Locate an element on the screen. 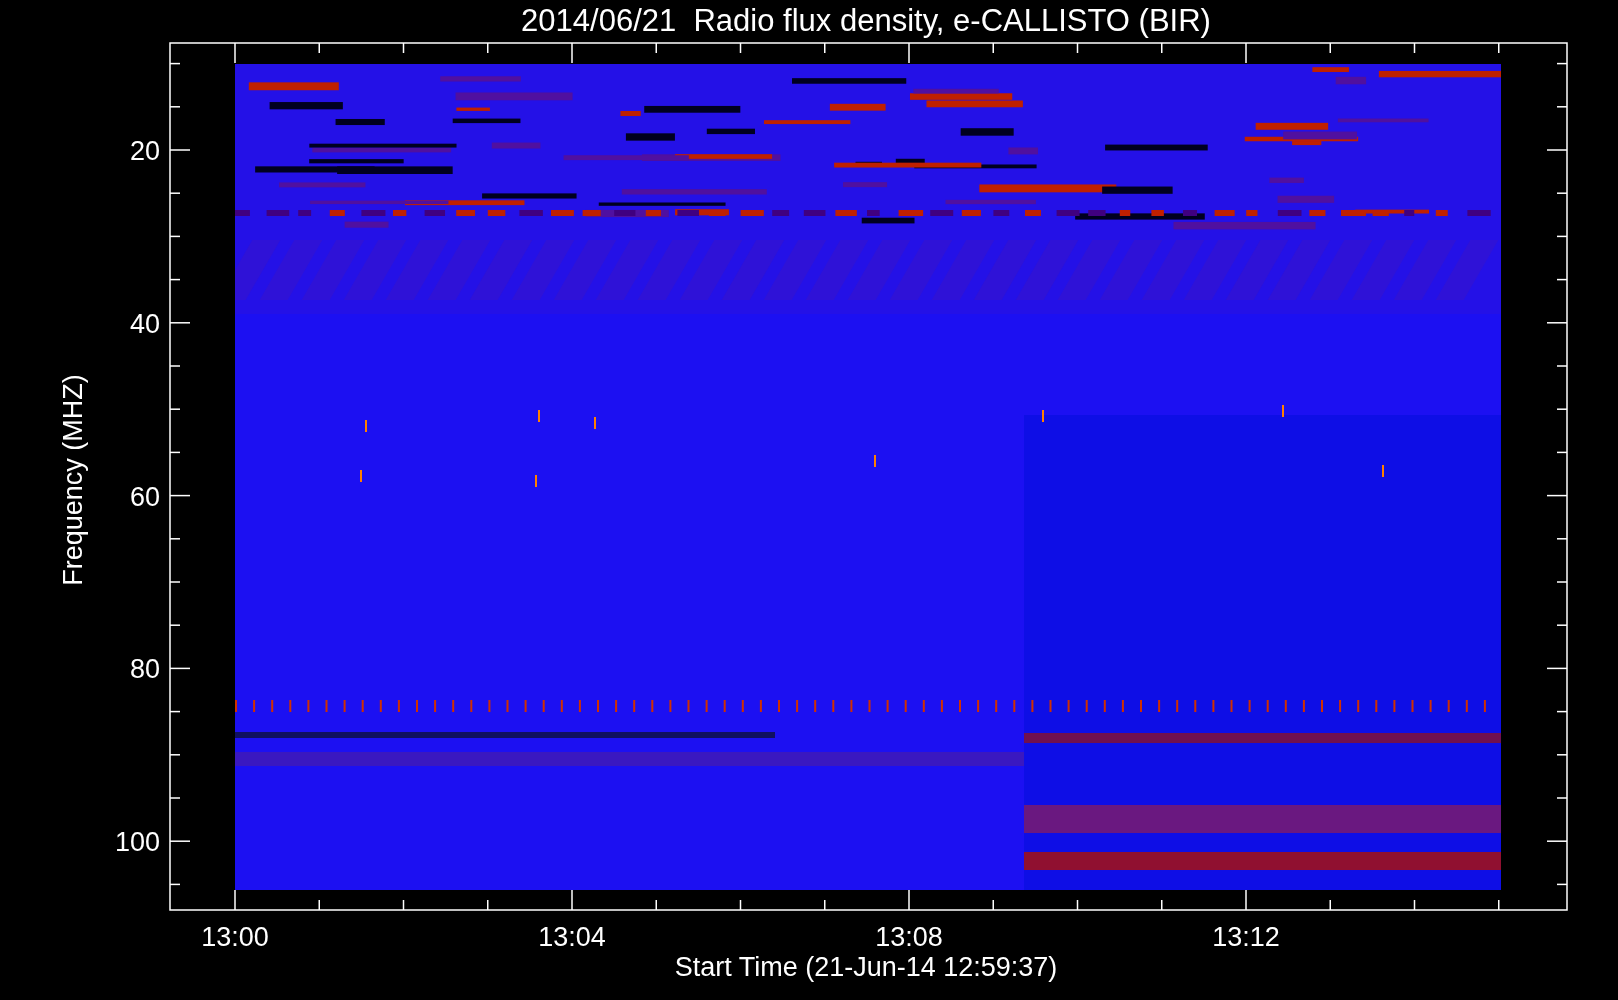  tick-label: 13:04 is located at coordinates (572, 937).